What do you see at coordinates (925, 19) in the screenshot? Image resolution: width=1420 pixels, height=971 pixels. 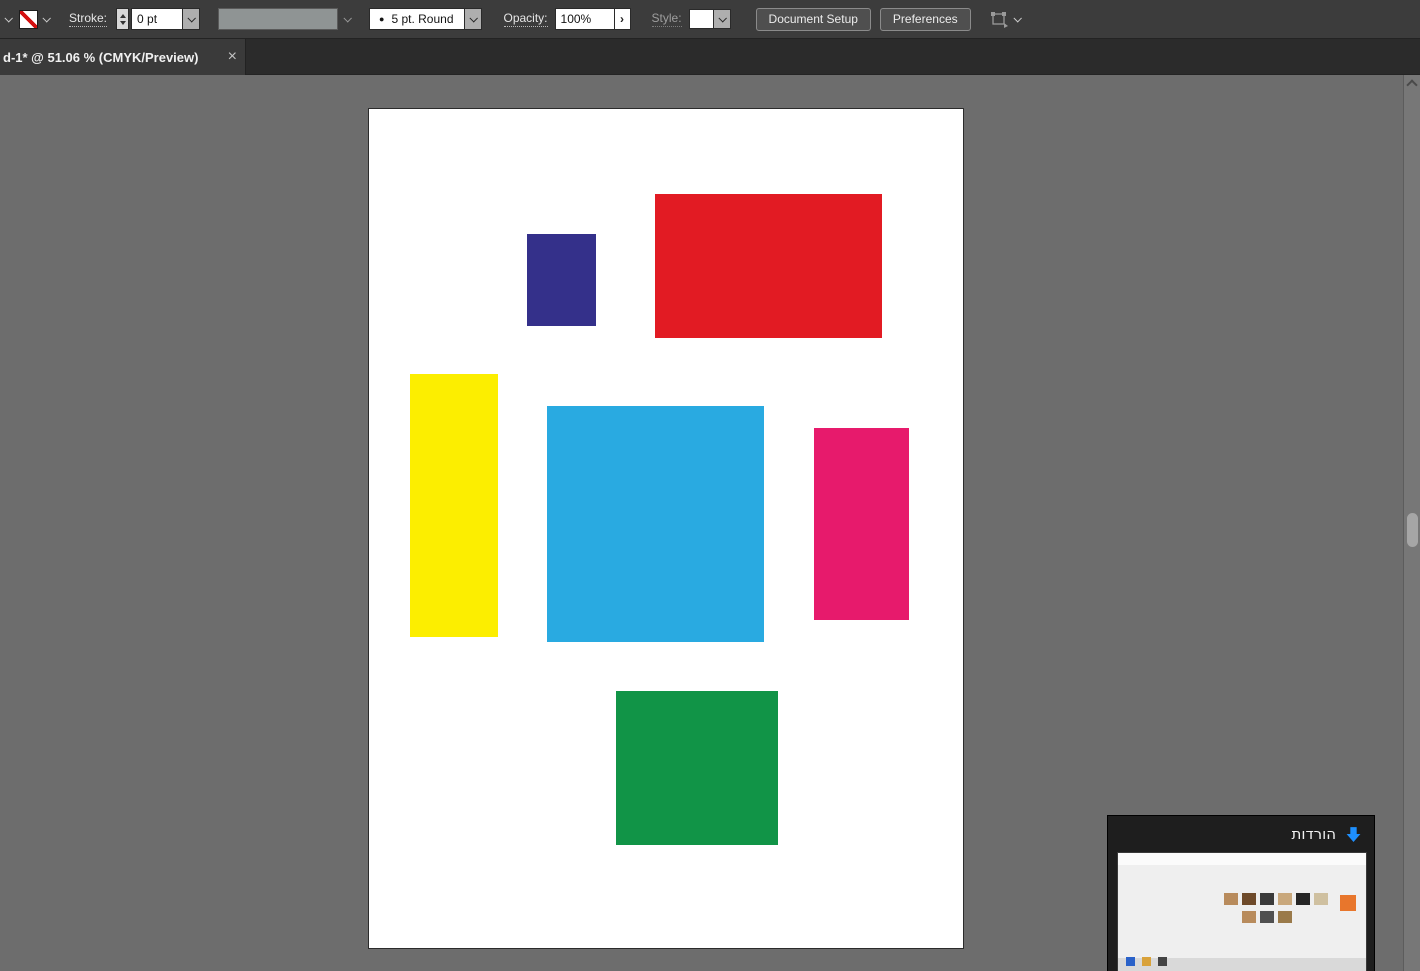 I see `preferences-button: Preferences` at bounding box center [925, 19].